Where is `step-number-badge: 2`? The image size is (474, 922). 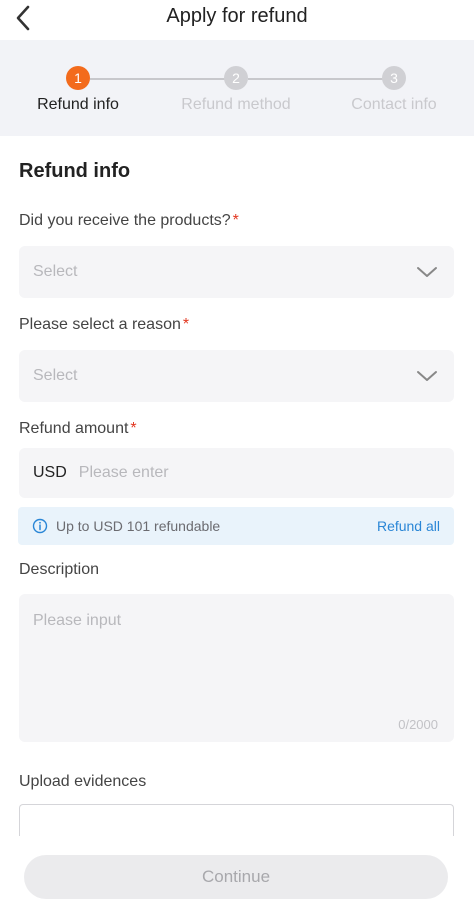
step-number-badge: 2 is located at coordinates (236, 78).